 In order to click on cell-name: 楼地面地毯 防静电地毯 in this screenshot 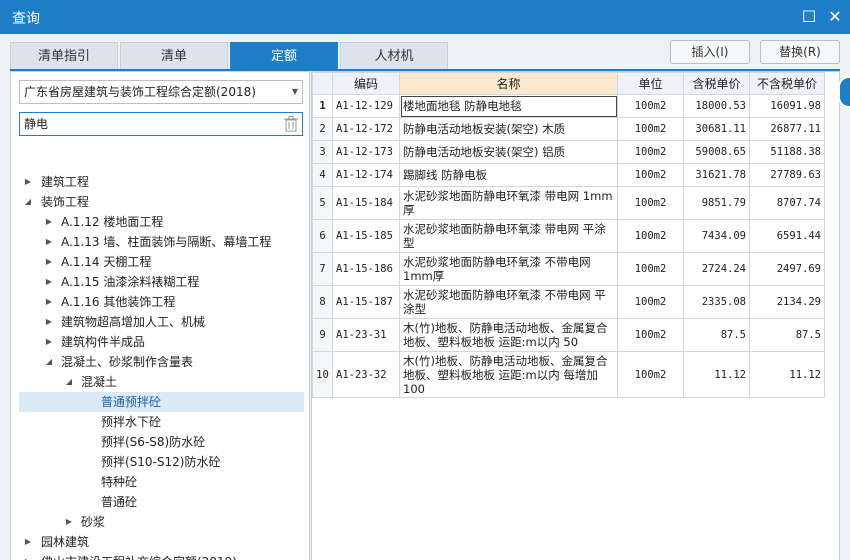, I will do `click(508, 106)`.